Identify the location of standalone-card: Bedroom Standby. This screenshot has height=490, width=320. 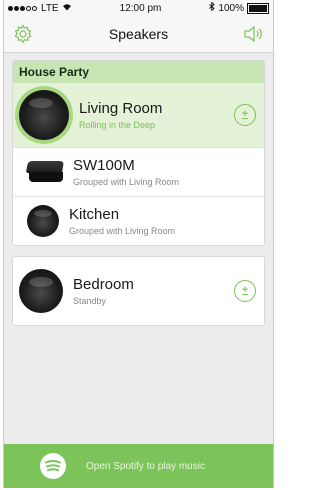
(138, 291).